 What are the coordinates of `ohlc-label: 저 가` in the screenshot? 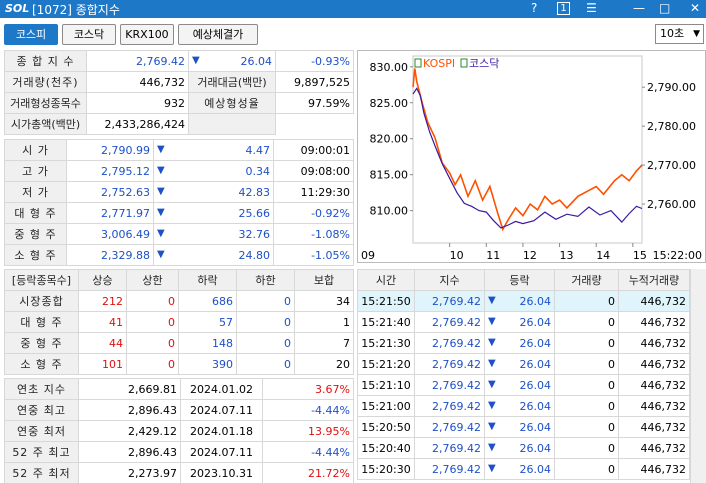 It's located at (35, 192).